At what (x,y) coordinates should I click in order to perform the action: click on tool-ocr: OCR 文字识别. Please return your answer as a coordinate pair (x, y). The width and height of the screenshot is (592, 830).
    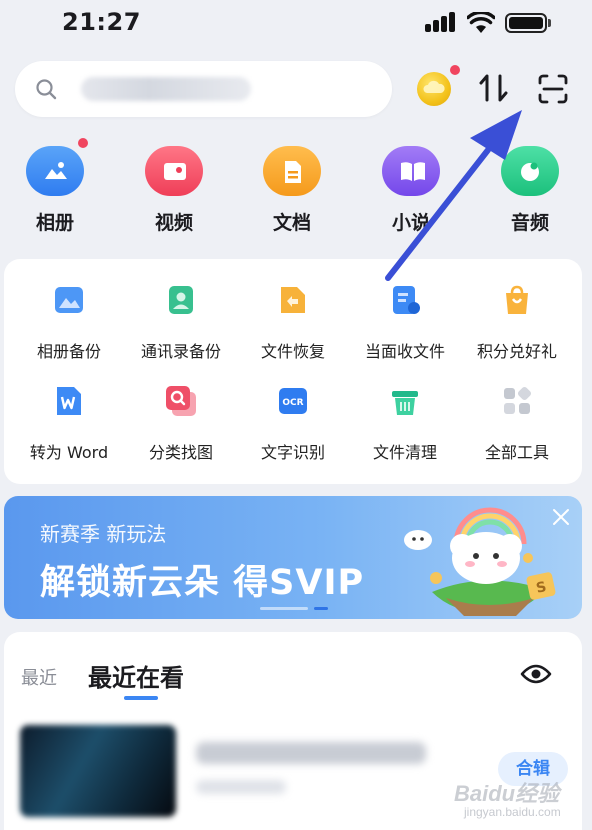
    Looking at the image, I should click on (293, 430).